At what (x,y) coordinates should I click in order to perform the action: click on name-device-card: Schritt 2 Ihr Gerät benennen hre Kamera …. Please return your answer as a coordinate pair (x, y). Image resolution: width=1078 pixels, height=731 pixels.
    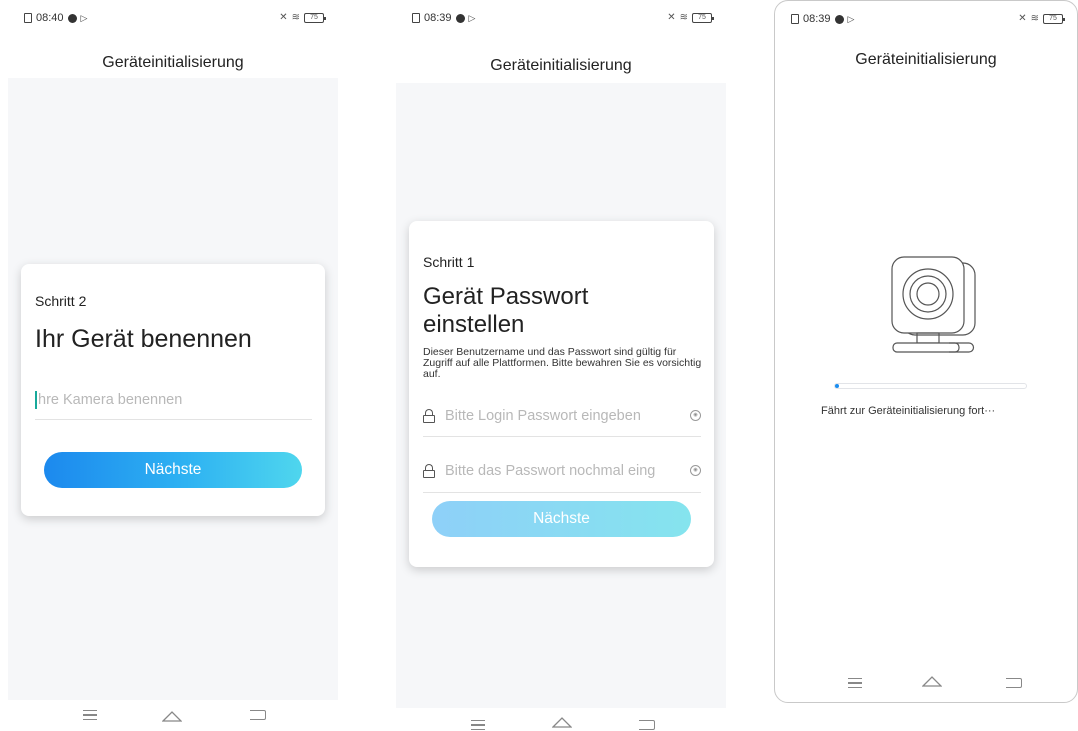
    Looking at the image, I should click on (173, 390).